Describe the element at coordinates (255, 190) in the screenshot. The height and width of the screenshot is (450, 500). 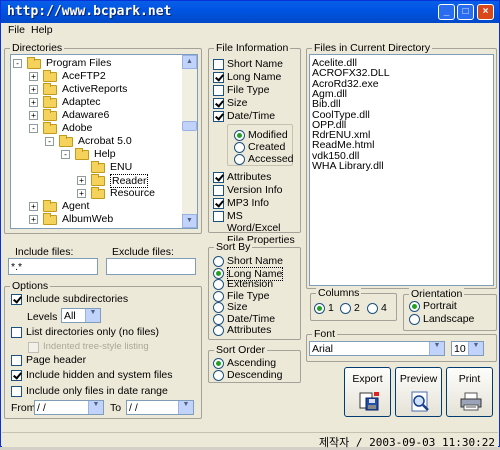
I see `file-info-extra-label: Version Info` at that location.